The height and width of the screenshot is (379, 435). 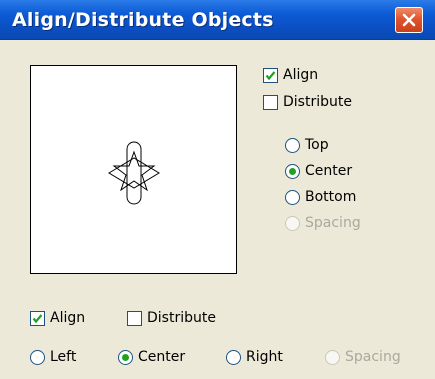 What do you see at coordinates (373, 357) in the screenshot?
I see `horizontal-radio-spacing-label: Spacing` at bounding box center [373, 357].